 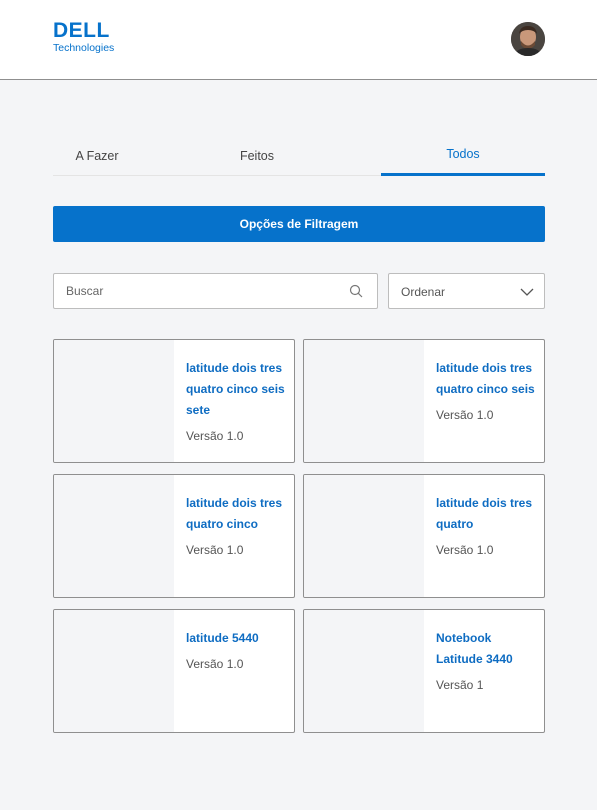 I want to click on chevron-down-icon, so click(x=527, y=292).